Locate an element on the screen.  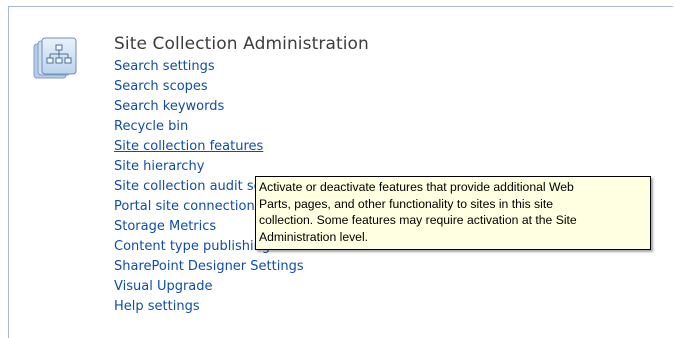
link-storage-metrics: Storage Metrics is located at coordinates (165, 226).